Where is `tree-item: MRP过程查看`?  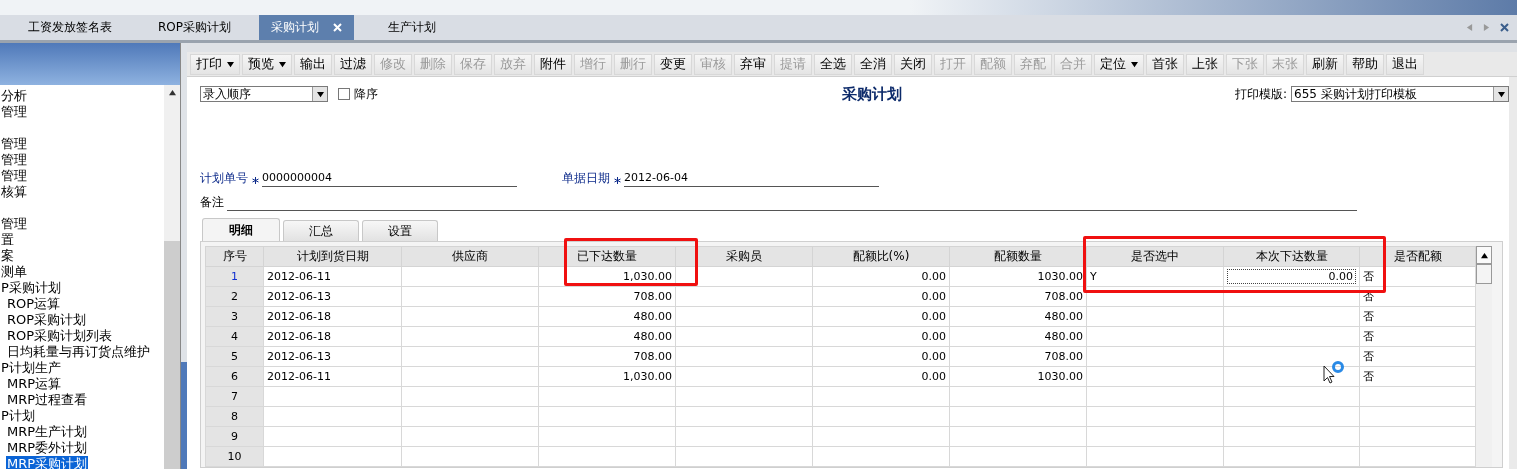
tree-item: MRP过程查看 is located at coordinates (47, 400).